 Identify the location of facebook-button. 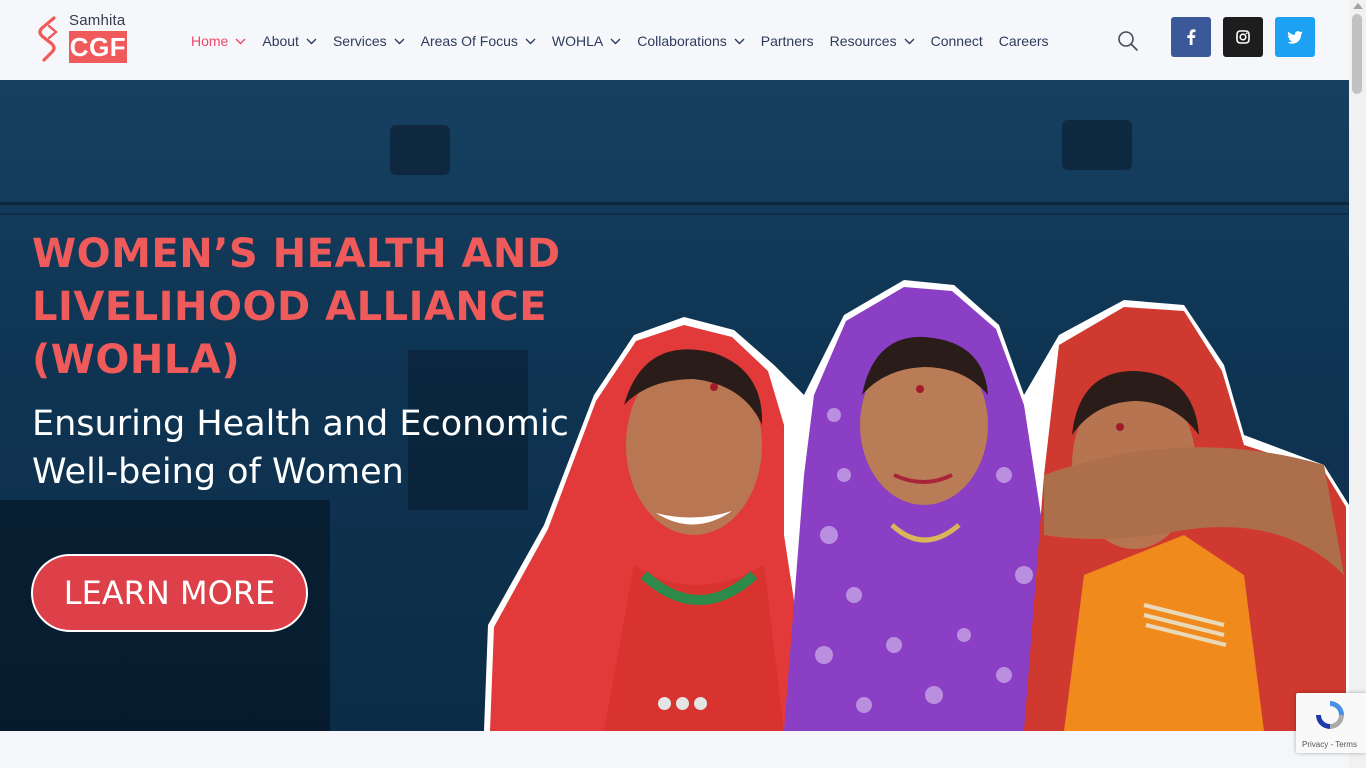
(1191, 37).